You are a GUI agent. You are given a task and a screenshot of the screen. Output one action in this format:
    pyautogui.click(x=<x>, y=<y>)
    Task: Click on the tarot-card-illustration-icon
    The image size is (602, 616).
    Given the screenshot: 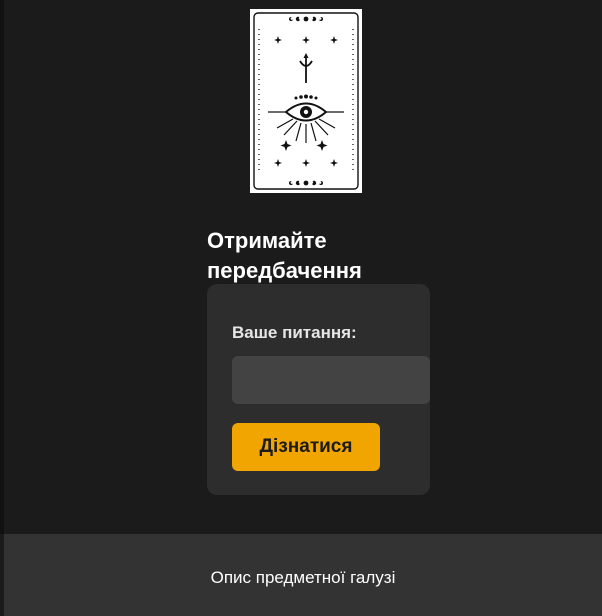 What is the action you would take?
    pyautogui.click(x=306, y=101)
    